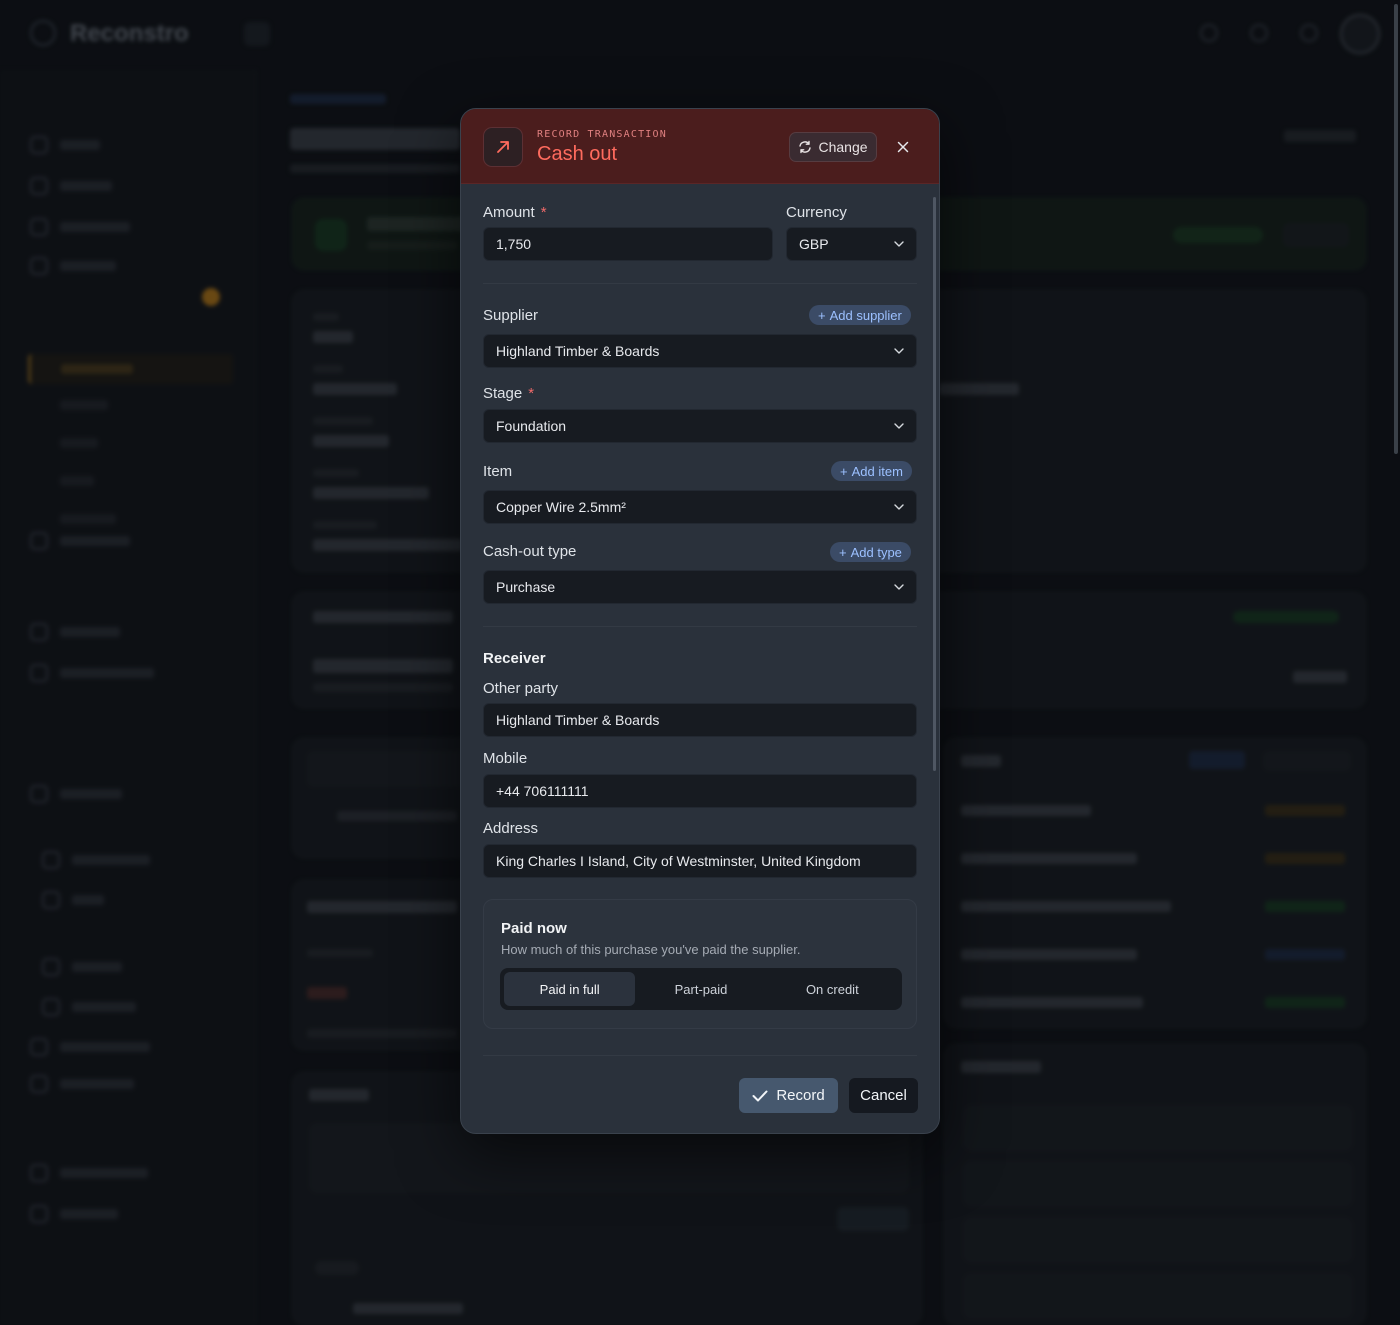  I want to click on part-paid-option: Part-paid, so click(700, 989).